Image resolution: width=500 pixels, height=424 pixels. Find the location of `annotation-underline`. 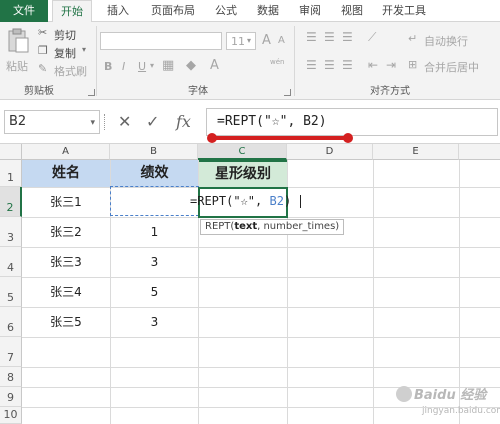

annotation-underline is located at coordinates (280, 138).